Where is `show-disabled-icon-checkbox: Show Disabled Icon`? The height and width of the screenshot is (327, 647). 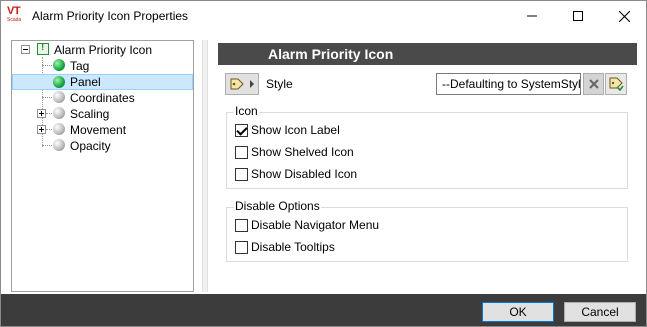 show-disabled-icon-checkbox: Show Disabled Icon is located at coordinates (296, 174).